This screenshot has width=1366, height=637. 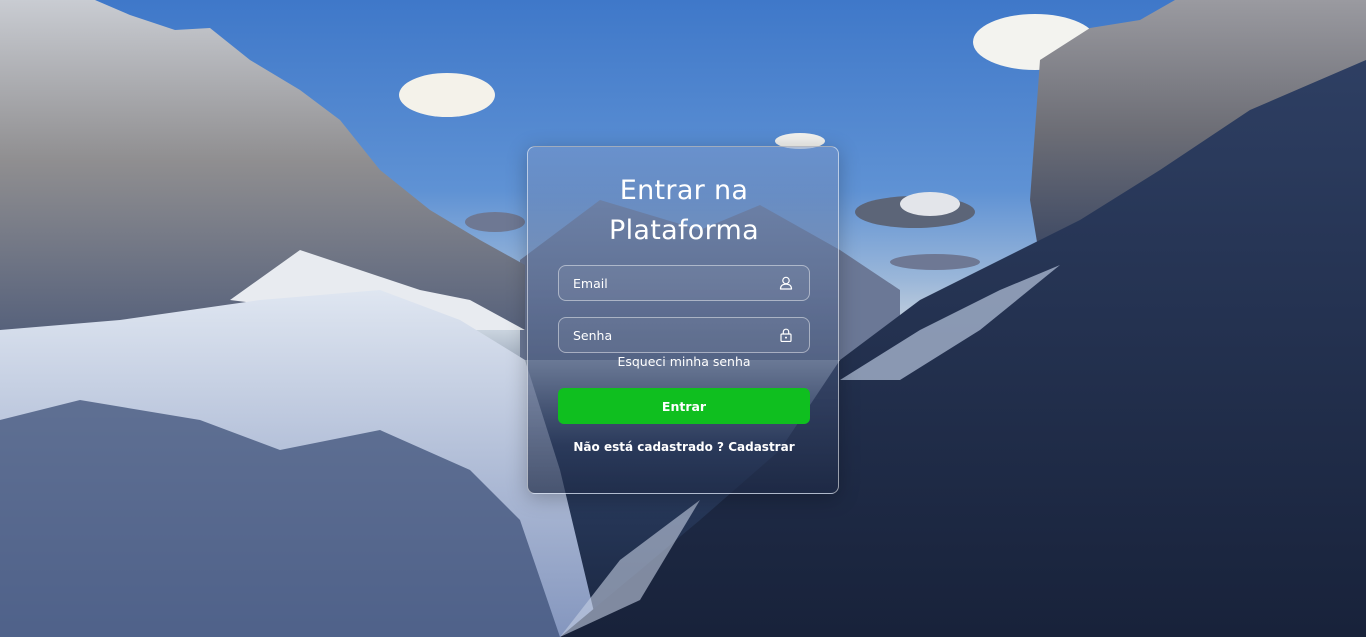 I want to click on register-link: Cadastrar, so click(x=761, y=447).